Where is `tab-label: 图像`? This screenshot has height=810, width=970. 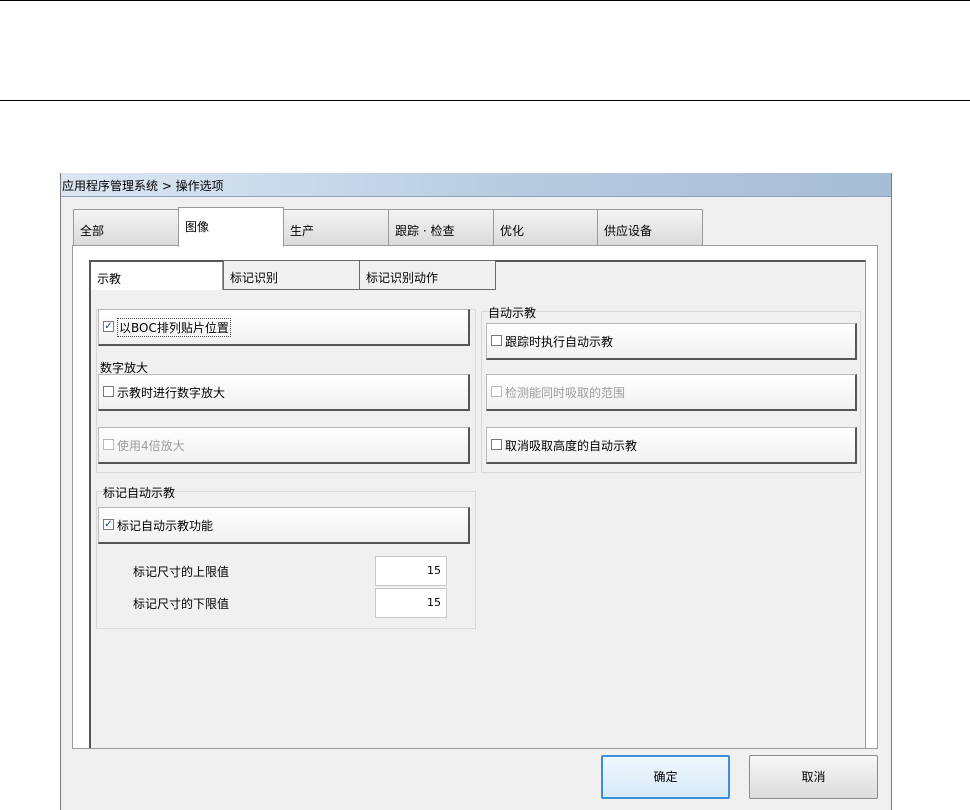 tab-label: 图像 is located at coordinates (197, 227).